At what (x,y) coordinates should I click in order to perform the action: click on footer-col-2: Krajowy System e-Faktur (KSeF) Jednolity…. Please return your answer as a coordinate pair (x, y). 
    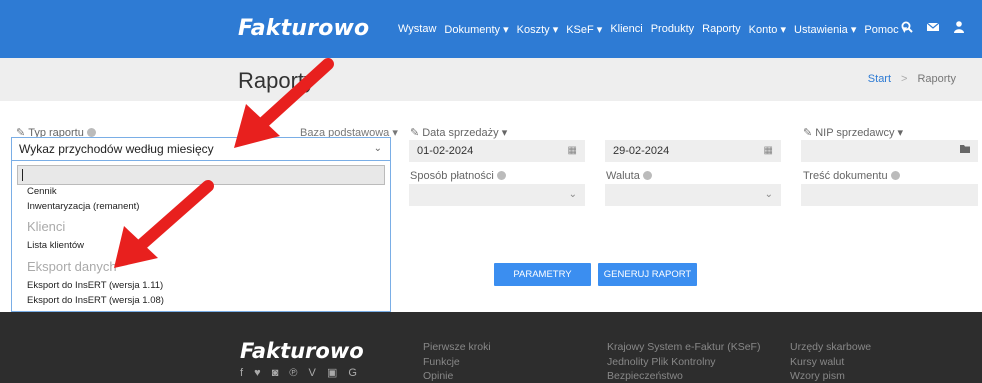
    Looking at the image, I should click on (683, 361).